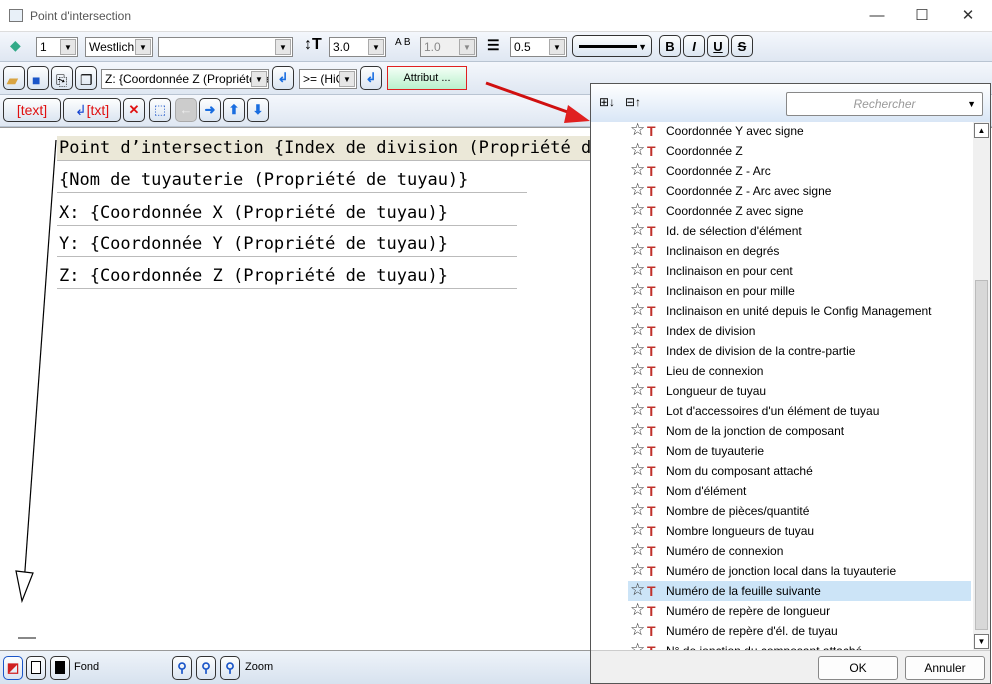 This screenshot has height=684, width=992. What do you see at coordinates (186, 110) in the screenshot?
I see `left-button: ←` at bounding box center [186, 110].